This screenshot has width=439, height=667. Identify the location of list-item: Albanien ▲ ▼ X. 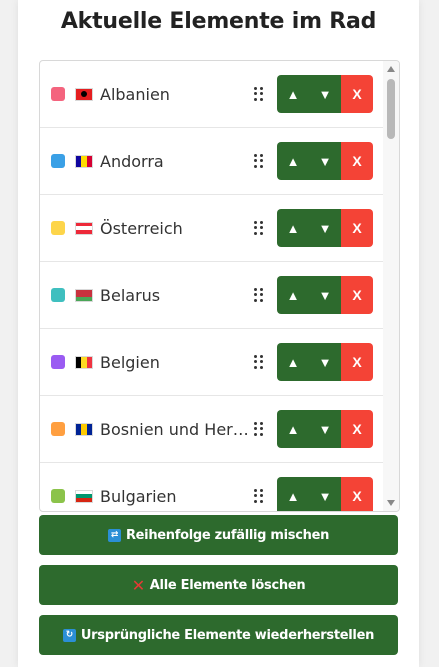
(211, 94).